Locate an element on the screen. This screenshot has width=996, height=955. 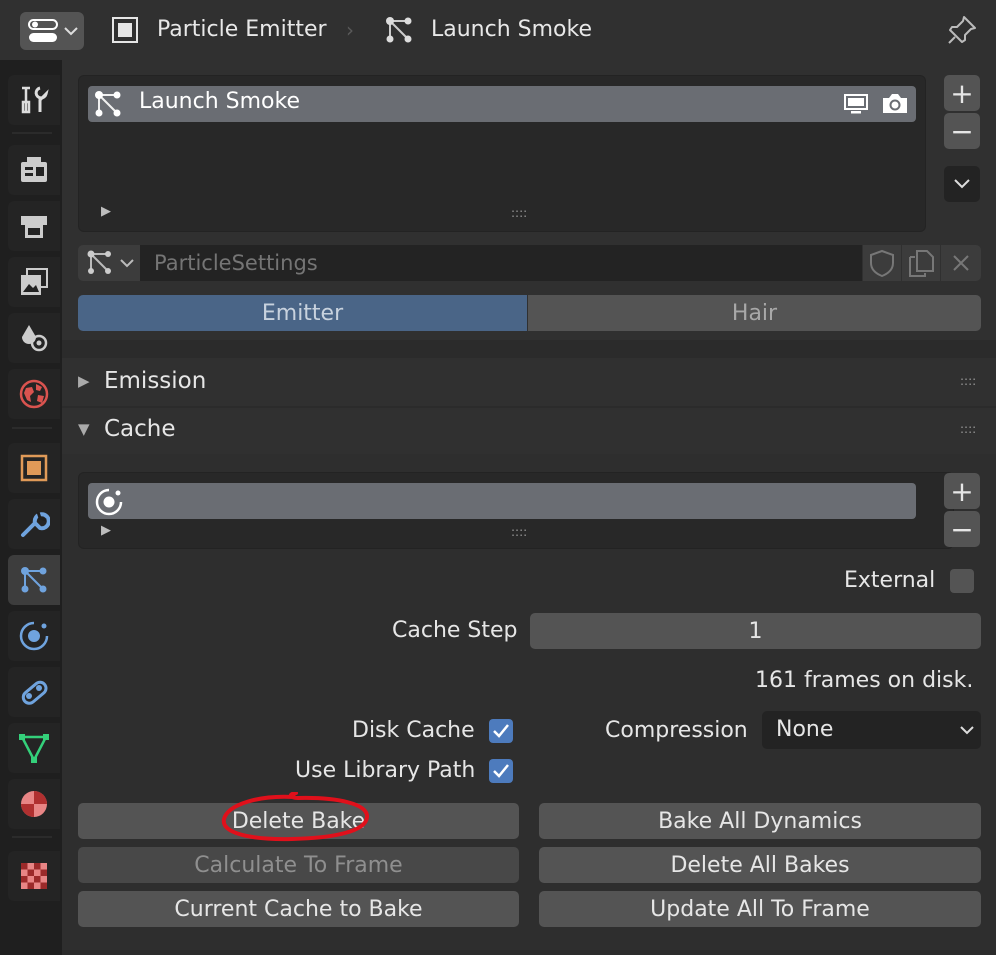
update-all-to-frame-button: Update All To Frame is located at coordinates (760, 909).